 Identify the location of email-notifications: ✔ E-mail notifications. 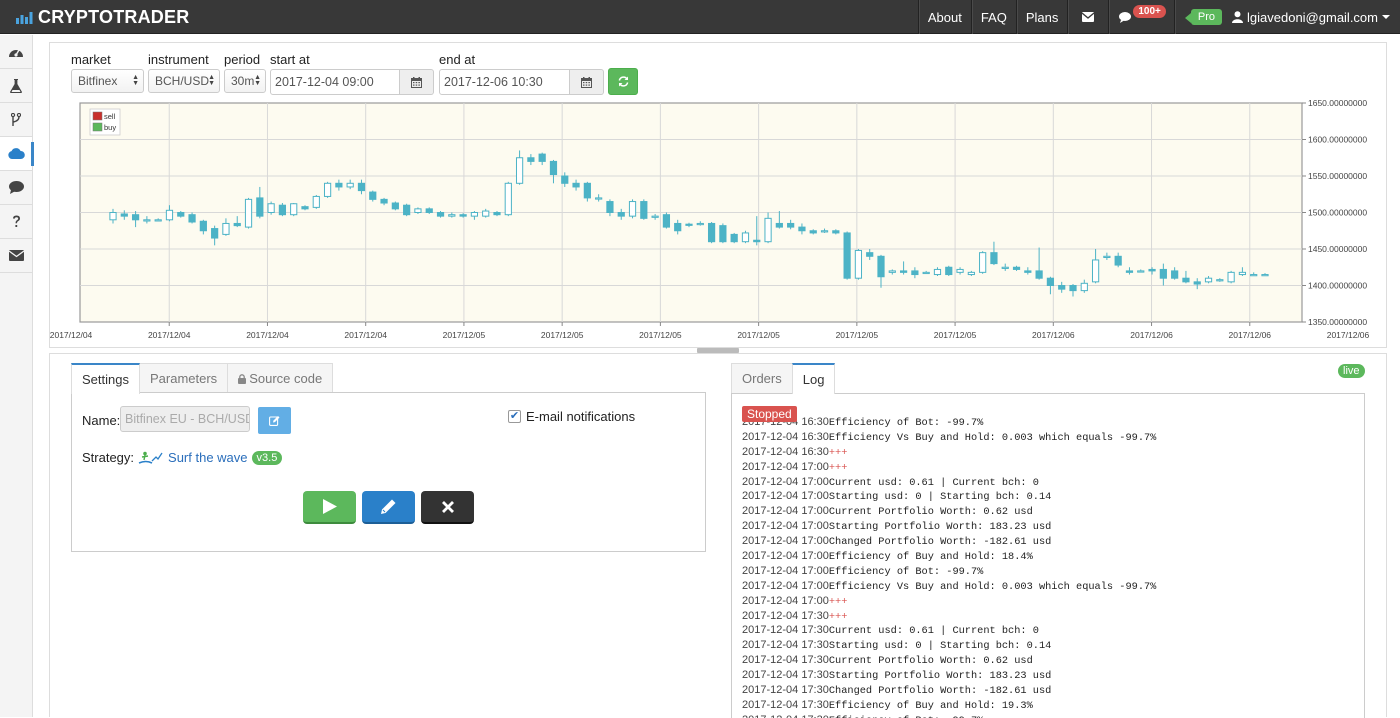
(571, 416).